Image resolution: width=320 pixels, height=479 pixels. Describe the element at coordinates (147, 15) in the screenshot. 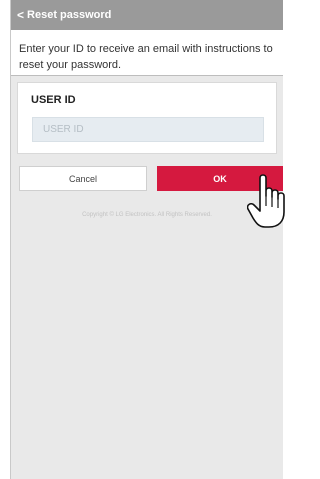

I see `top-bar: < Reset password` at that location.